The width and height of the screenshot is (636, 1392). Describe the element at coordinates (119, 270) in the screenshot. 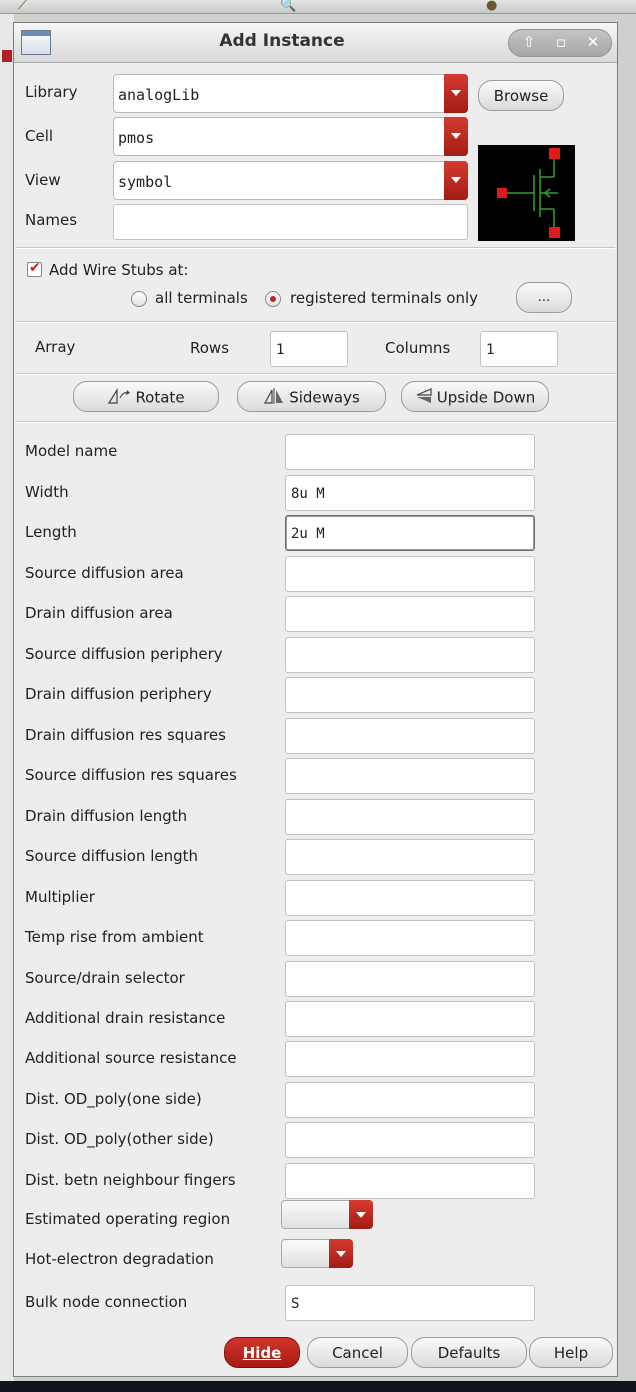

I see `wire-stubs-label: Add Wire Stubs at:` at that location.